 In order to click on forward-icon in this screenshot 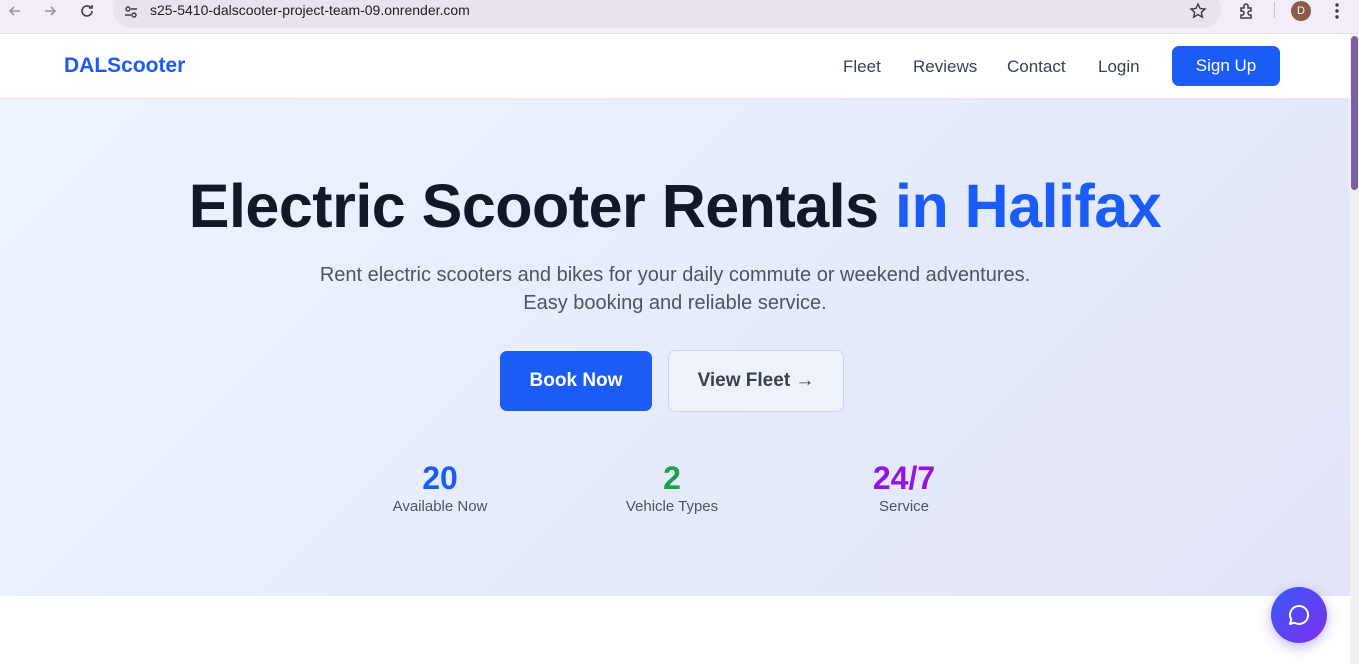, I will do `click(50, 11)`.